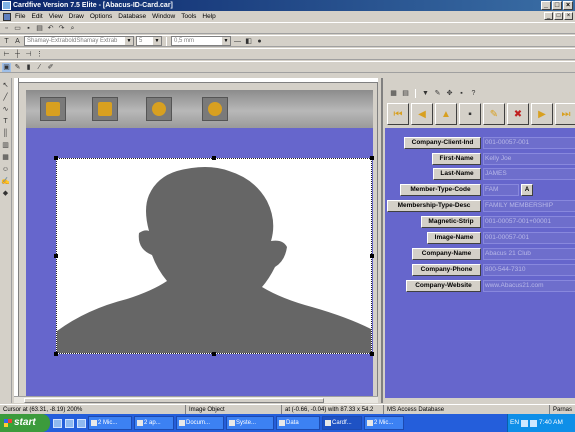 The image size is (575, 432). What do you see at coordinates (39, 54) in the screenshot?
I see `distribute-icon: ⋮` at bounding box center [39, 54].